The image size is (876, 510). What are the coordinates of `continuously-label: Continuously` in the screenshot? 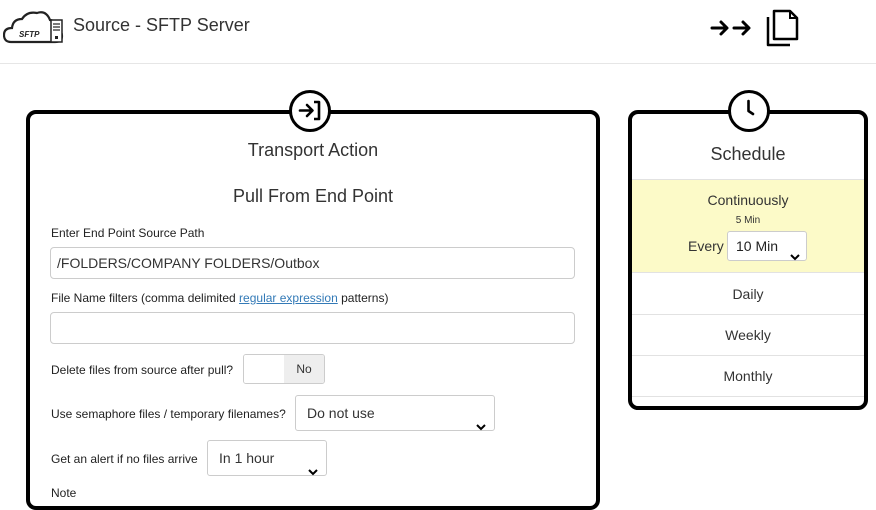 It's located at (748, 200).